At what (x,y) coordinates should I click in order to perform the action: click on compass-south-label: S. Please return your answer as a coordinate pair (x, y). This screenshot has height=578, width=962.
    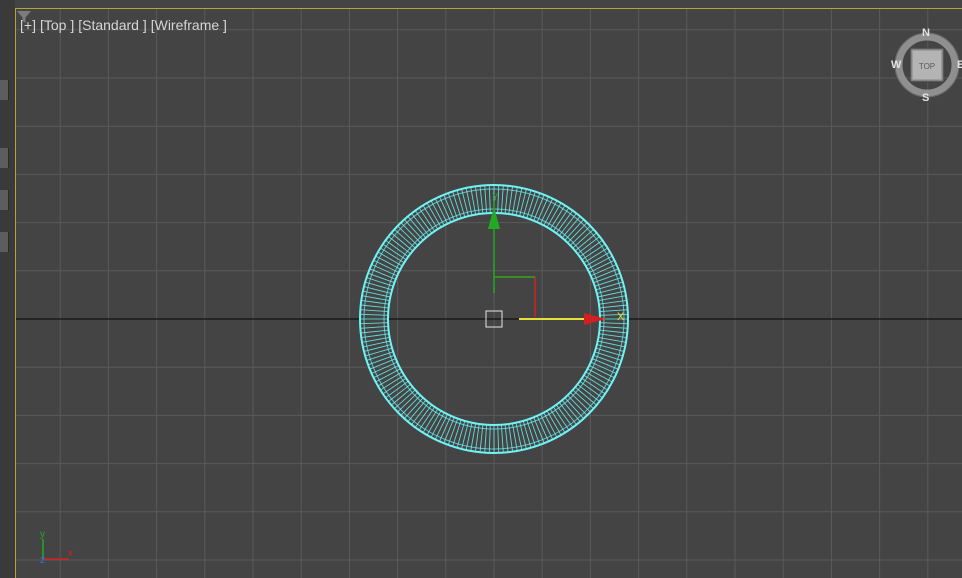
    Looking at the image, I should click on (925, 98).